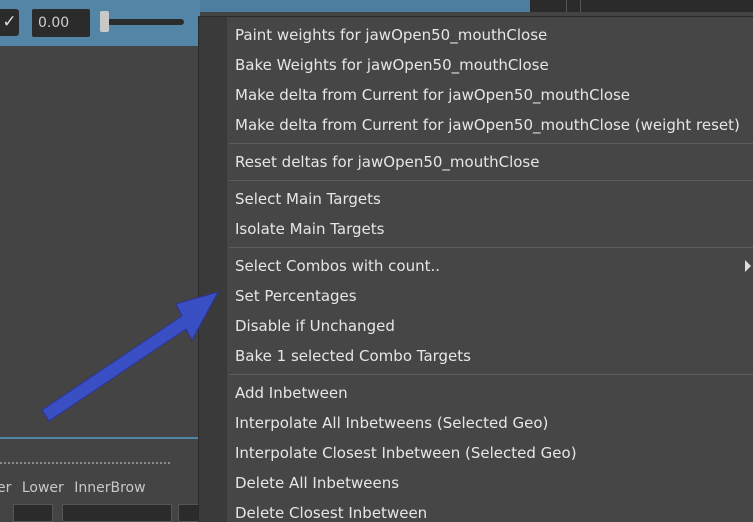  What do you see at coordinates (641, 6) in the screenshot?
I see `right-header-strip` at bounding box center [641, 6].